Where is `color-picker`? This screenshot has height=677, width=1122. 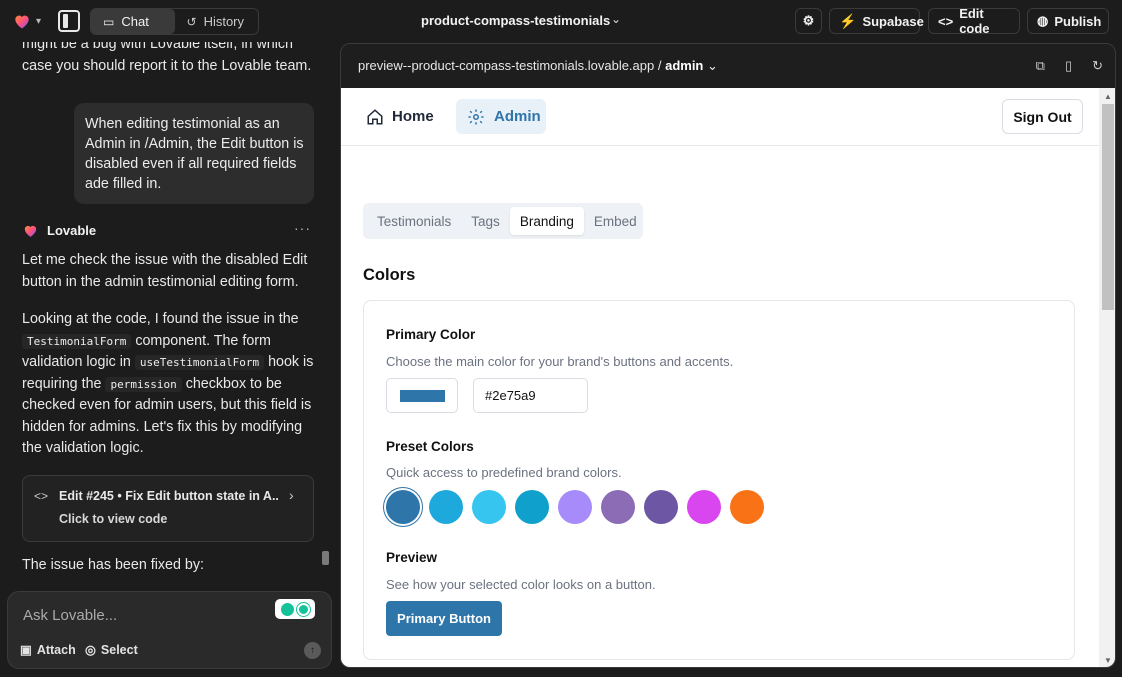 color-picker is located at coordinates (422, 395).